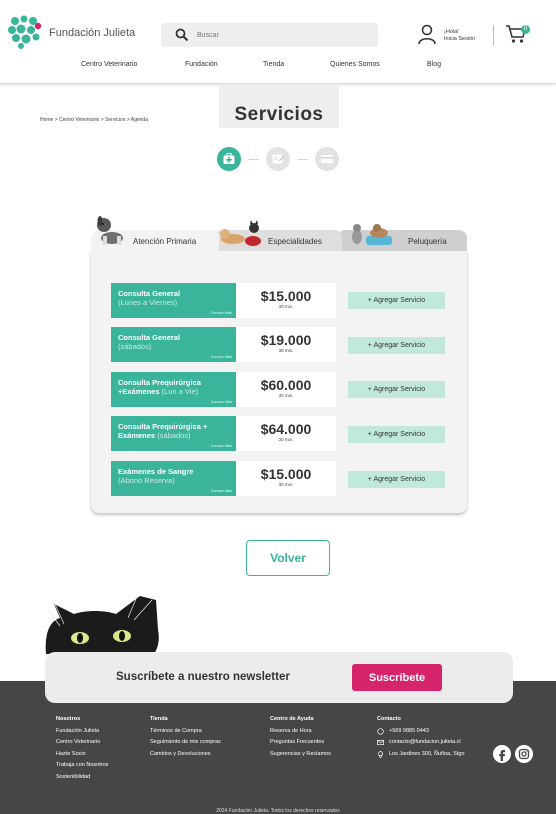 This screenshot has height=814, width=556. I want to click on subscribe-button: Suscríbete, so click(397, 677).